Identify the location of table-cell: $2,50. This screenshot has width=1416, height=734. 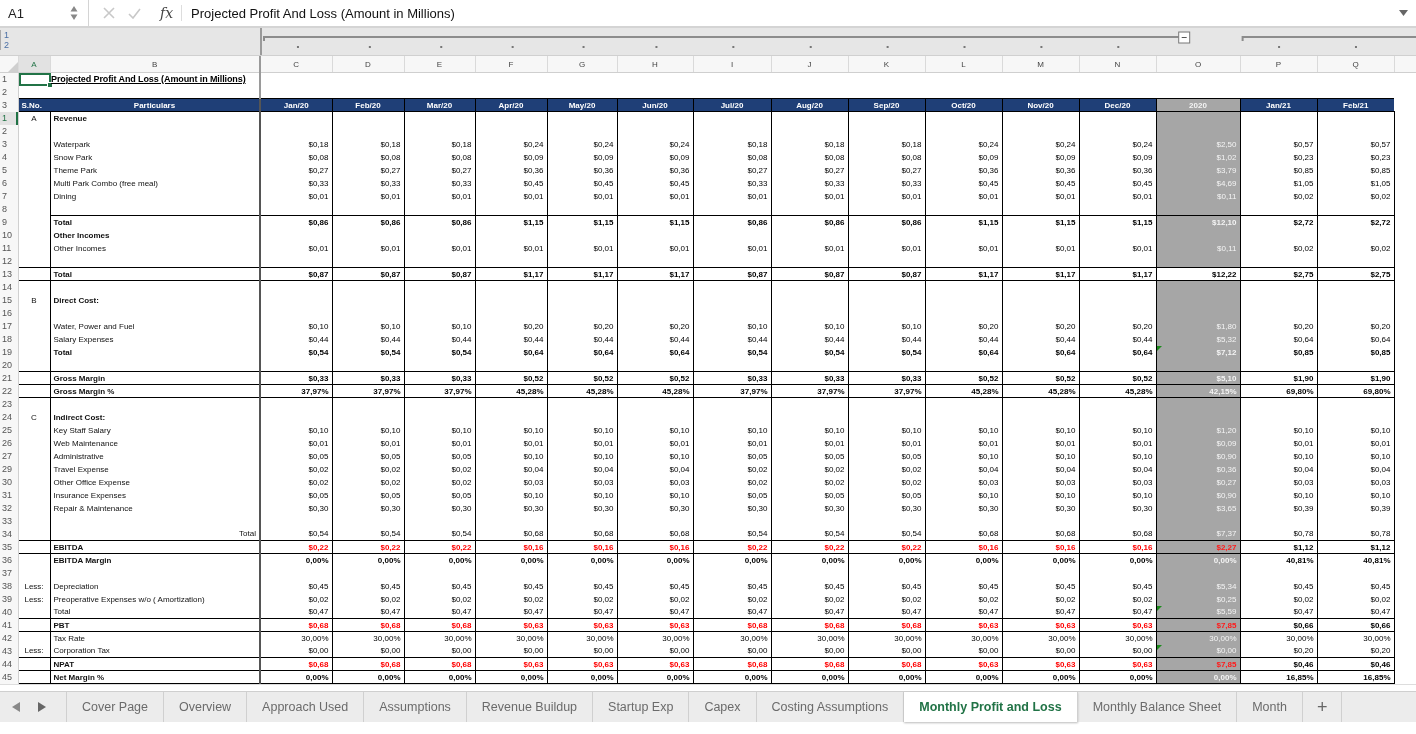
(1226, 144).